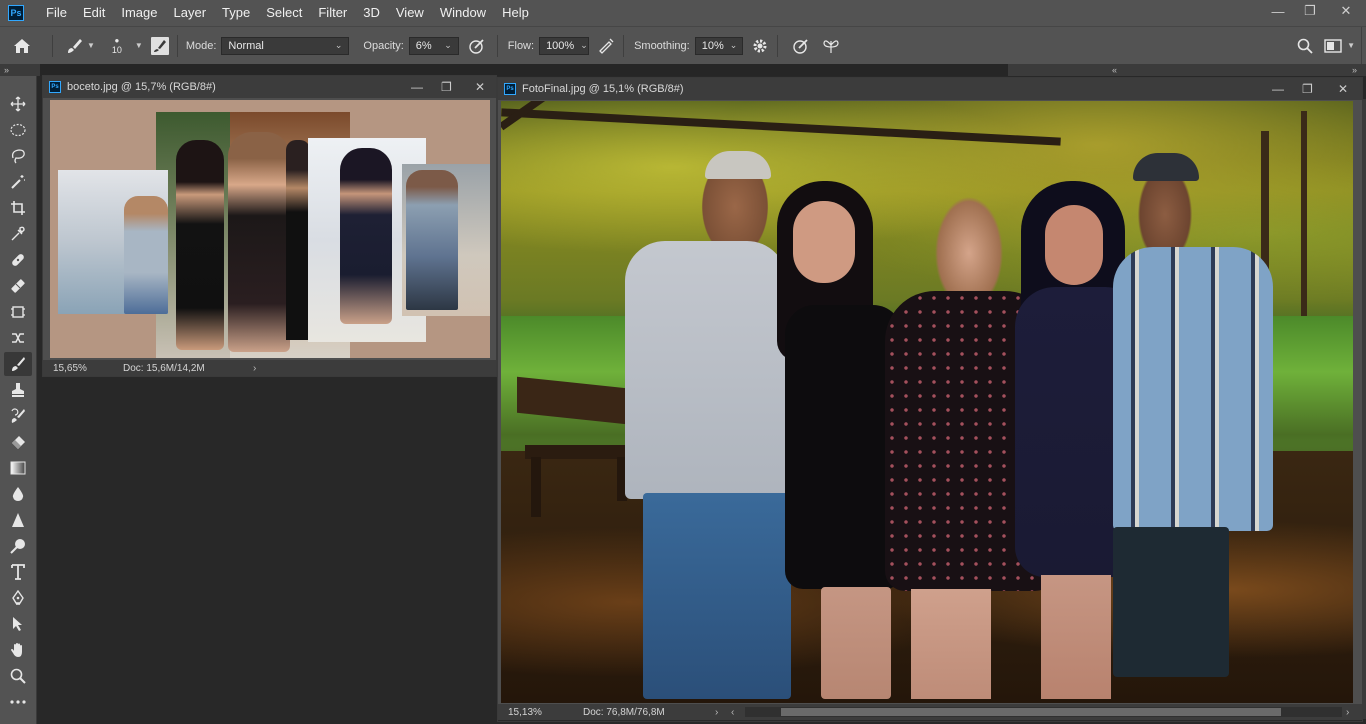 The width and height of the screenshot is (1366, 724). I want to click on patch-icon, so click(18, 286).